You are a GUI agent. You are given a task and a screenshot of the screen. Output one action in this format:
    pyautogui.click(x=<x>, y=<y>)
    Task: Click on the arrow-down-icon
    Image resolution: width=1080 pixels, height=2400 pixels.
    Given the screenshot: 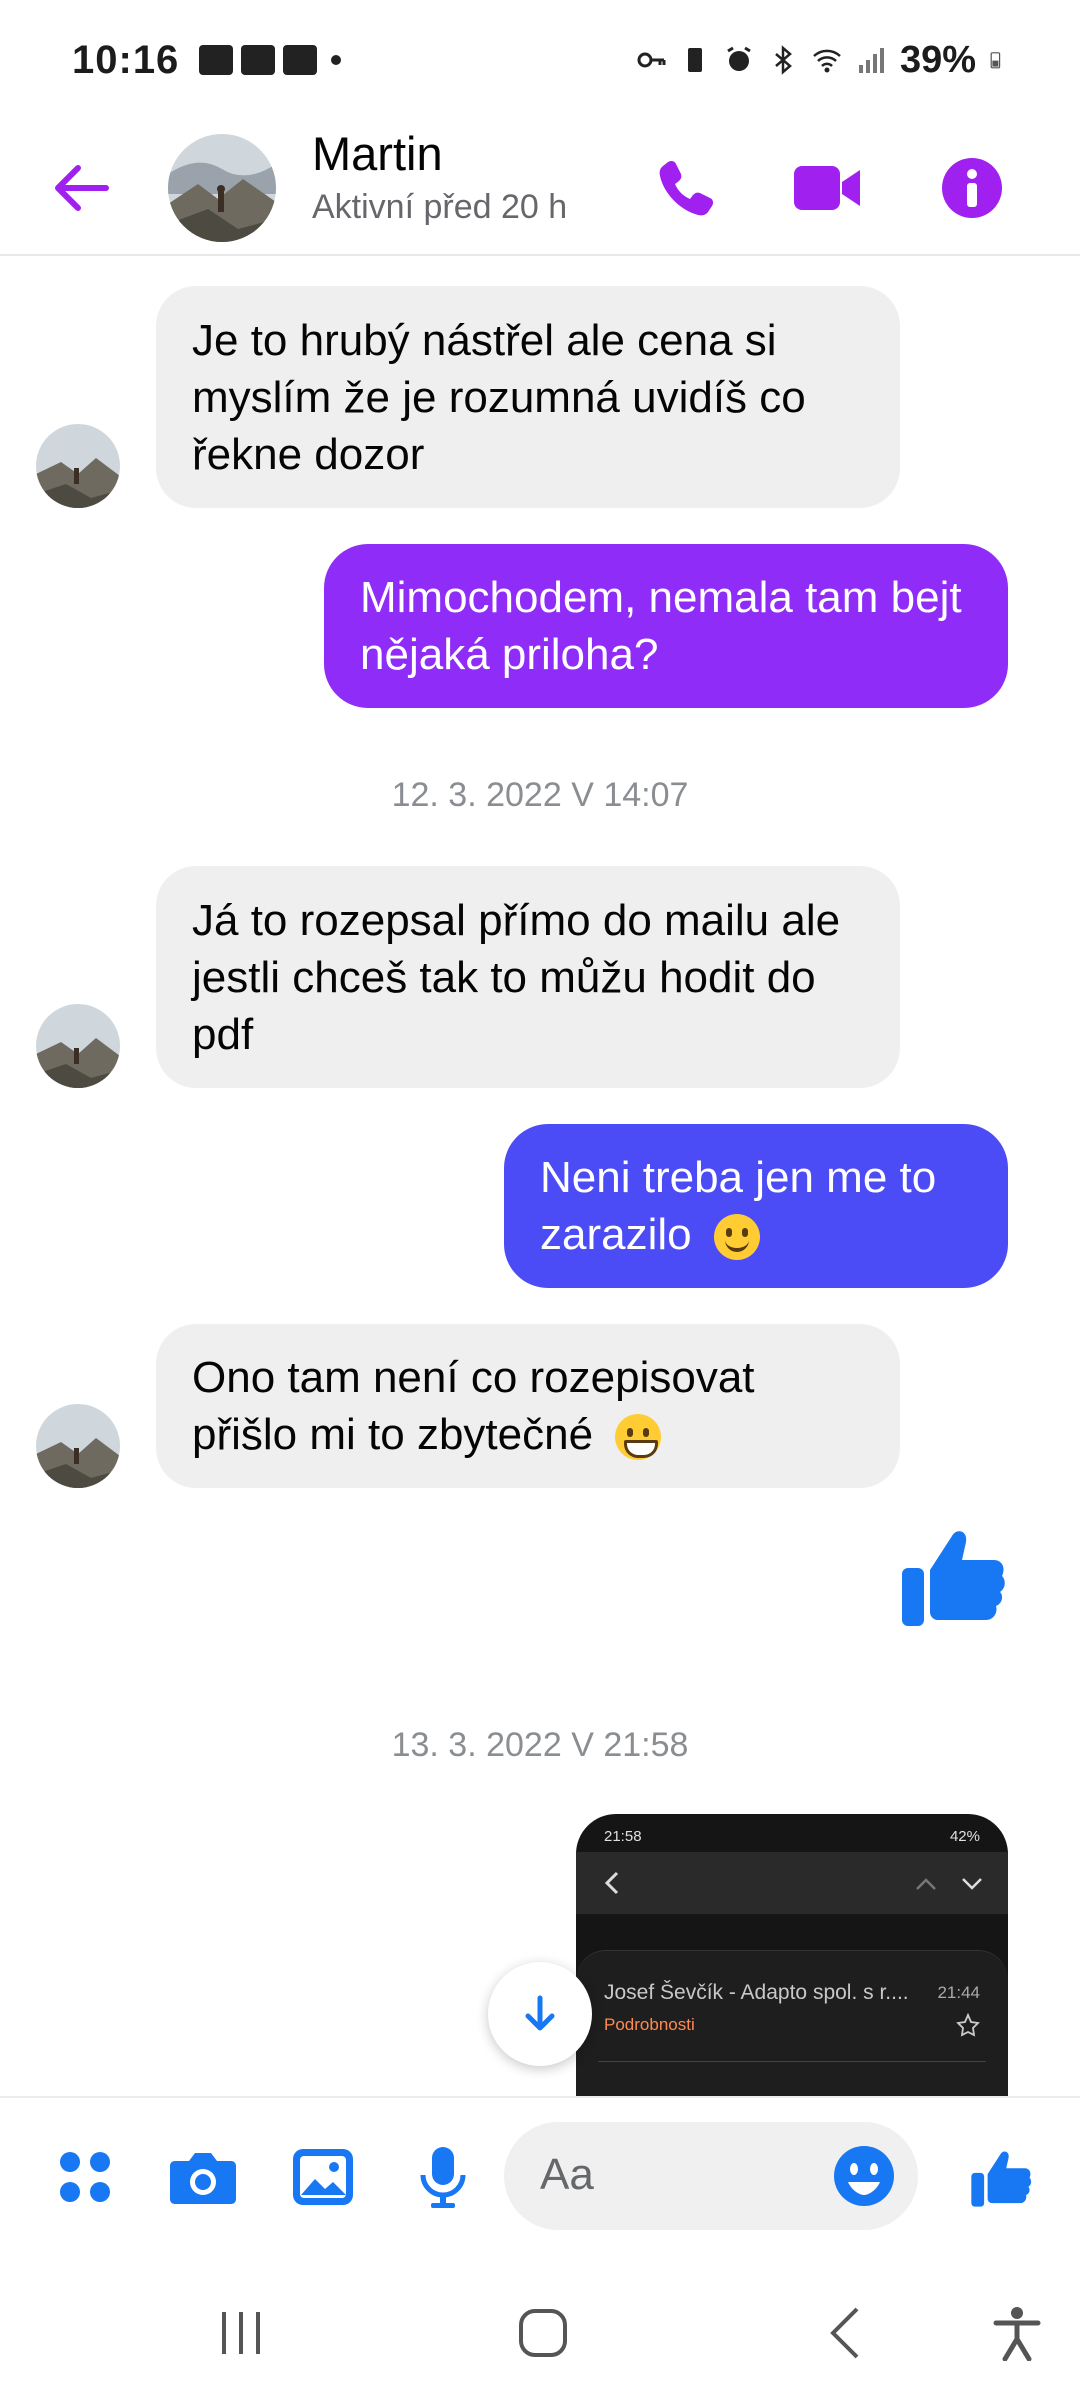 What is the action you would take?
    pyautogui.click(x=540, y=2013)
    